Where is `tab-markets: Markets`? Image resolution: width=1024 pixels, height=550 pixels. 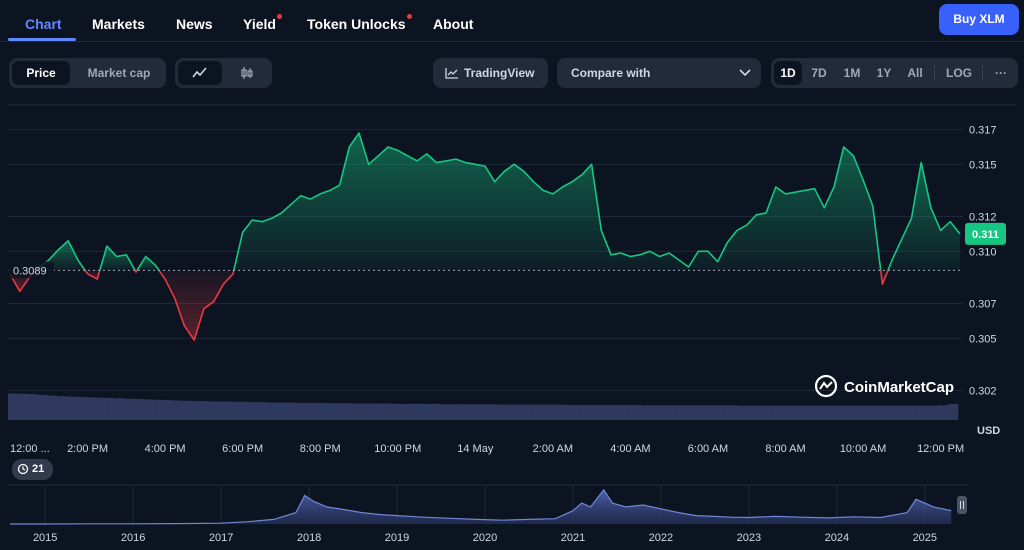 tab-markets: Markets is located at coordinates (118, 24).